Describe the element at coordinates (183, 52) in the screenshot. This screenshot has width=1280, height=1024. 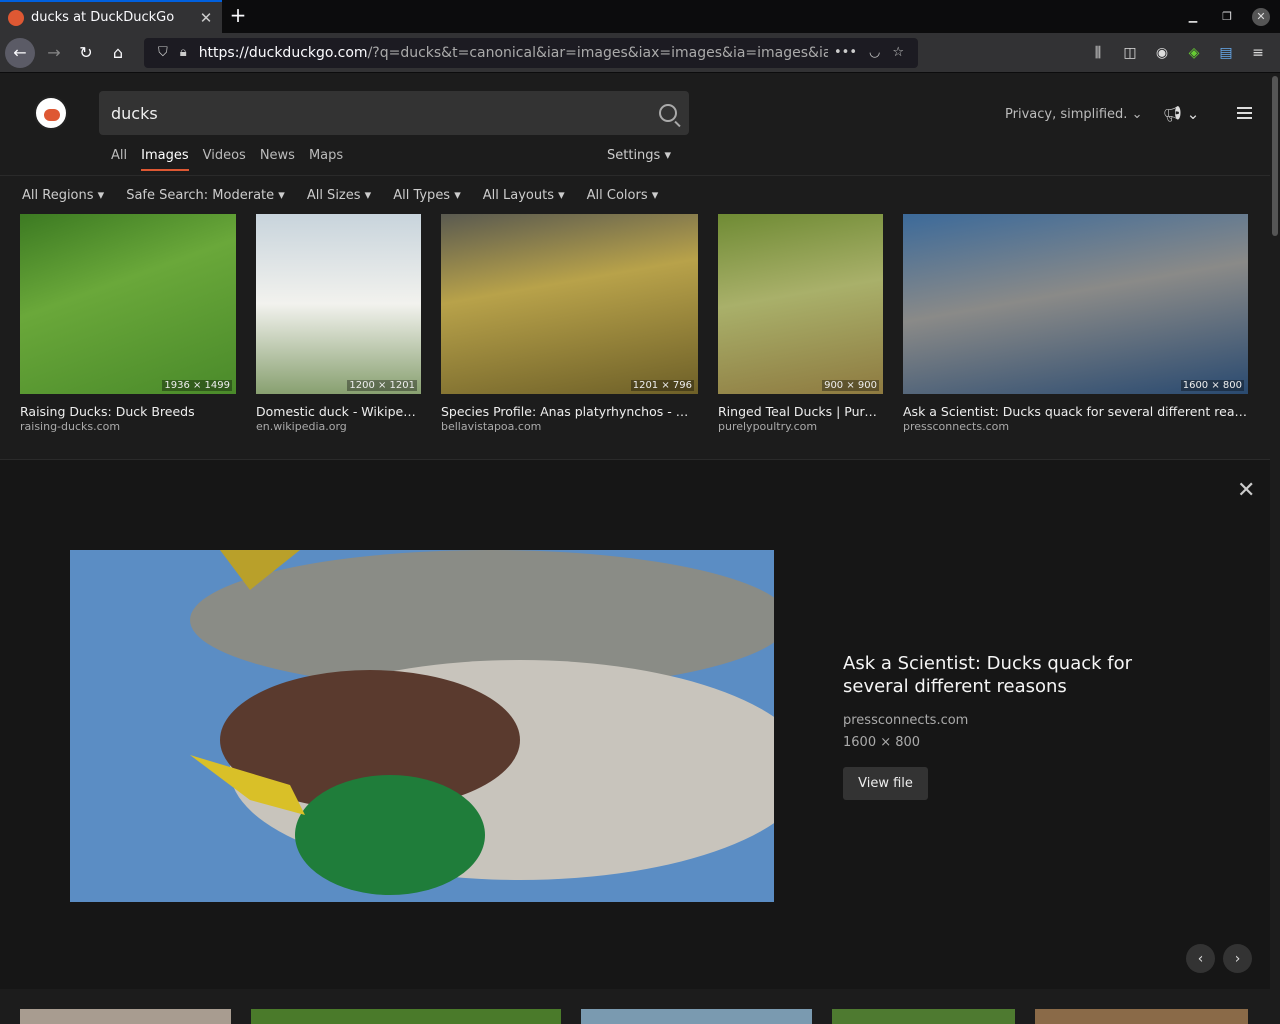
I see `lock-icon: 🔒︎` at that location.